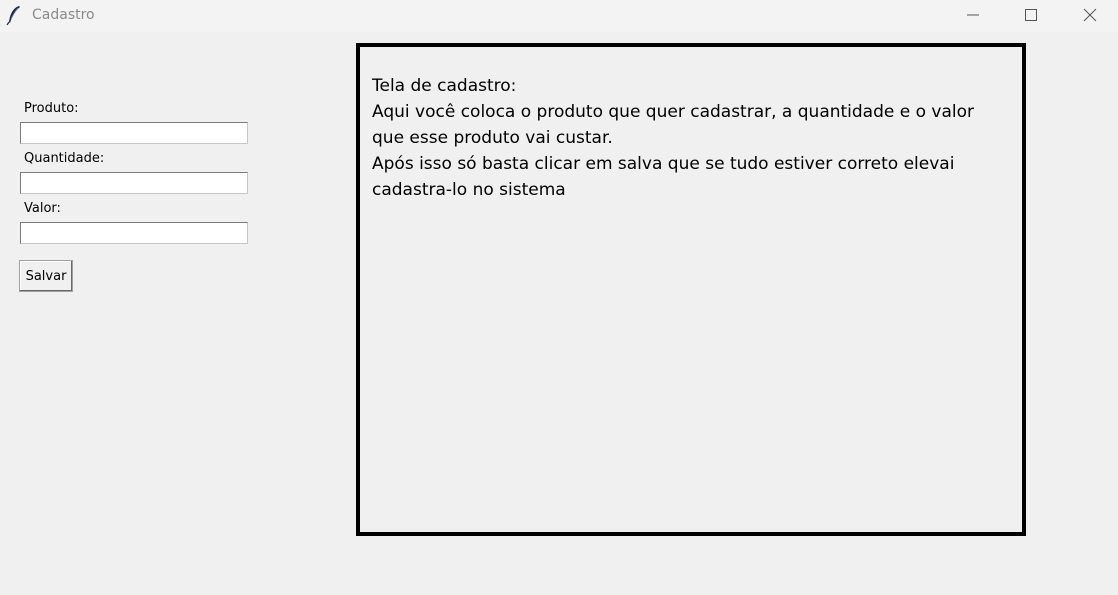 The image size is (1118, 595). What do you see at coordinates (134, 233) in the screenshot?
I see `valor-input` at bounding box center [134, 233].